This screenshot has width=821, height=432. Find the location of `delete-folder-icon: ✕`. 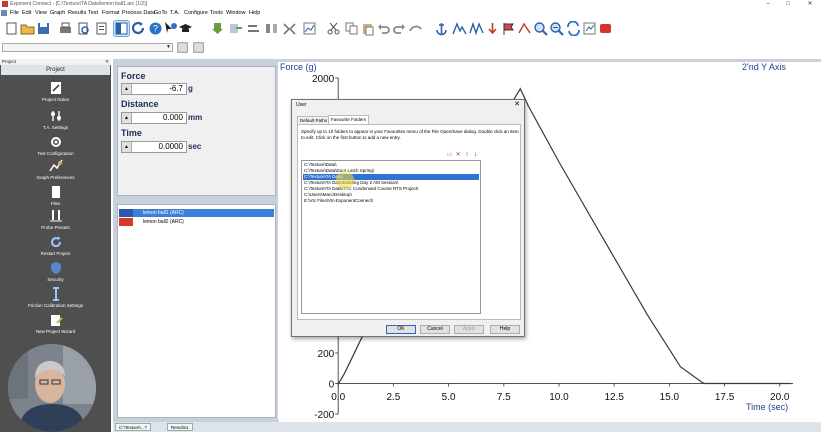

delete-folder-icon: ✕ is located at coordinates (458, 155).